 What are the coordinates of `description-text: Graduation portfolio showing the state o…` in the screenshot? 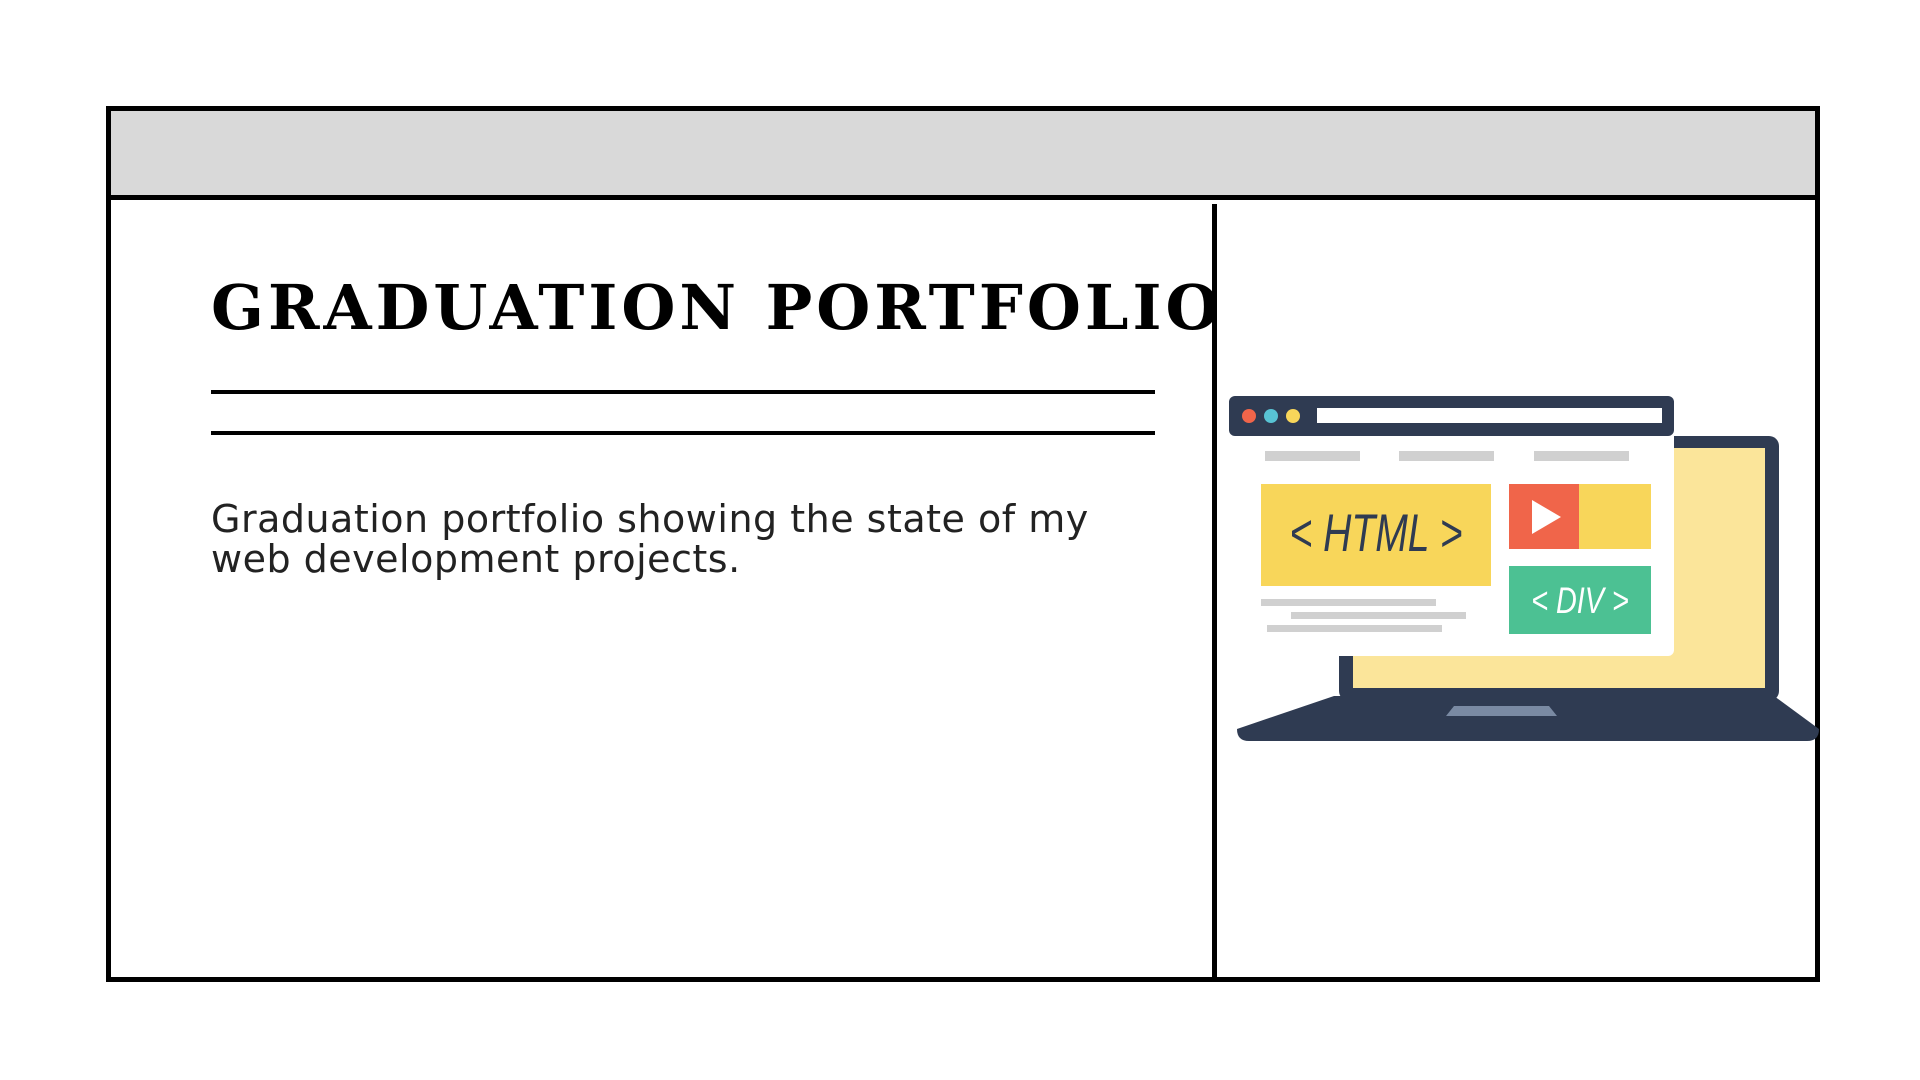 It's located at (650, 539).